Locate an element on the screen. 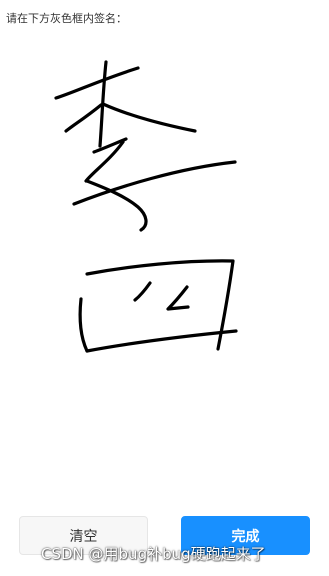 The image size is (329, 576). done-button: 完成 is located at coordinates (245, 535).